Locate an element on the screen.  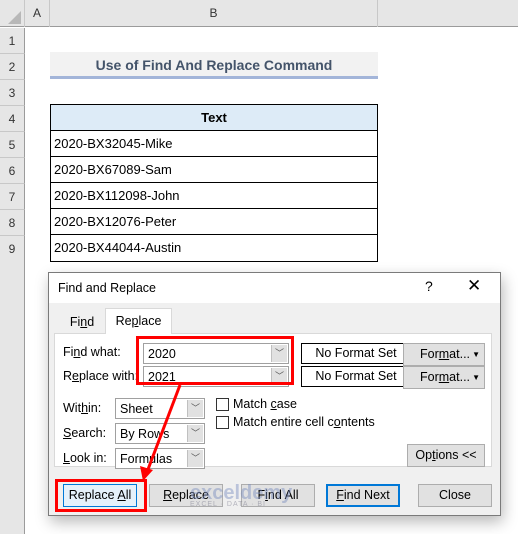
table-cell: 2020-BX32045-Mike is located at coordinates (214, 144).